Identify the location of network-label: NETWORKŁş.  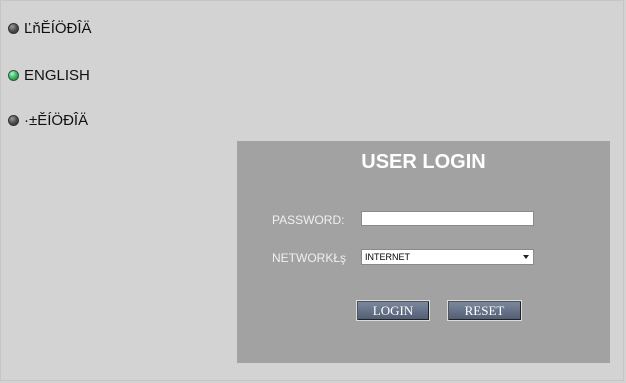
(309, 258).